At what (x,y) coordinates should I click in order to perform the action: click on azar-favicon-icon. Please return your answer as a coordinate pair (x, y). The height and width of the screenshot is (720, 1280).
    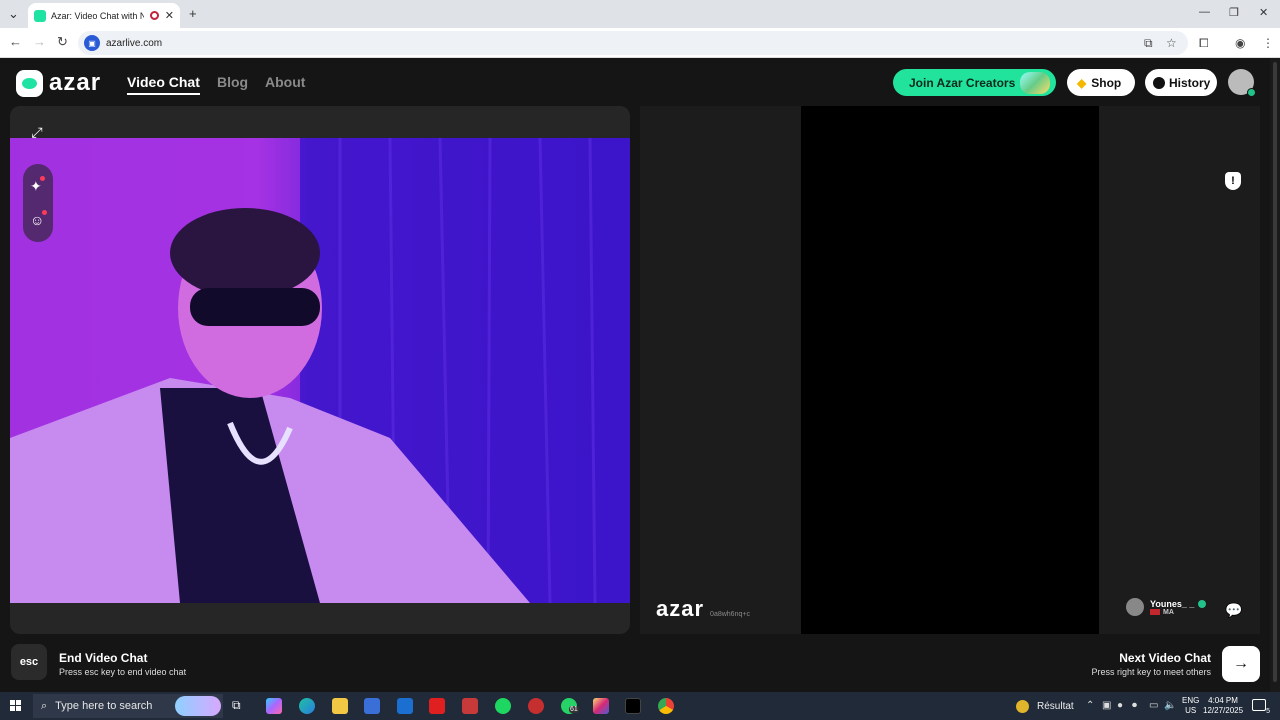
    Looking at the image, I should click on (40, 15).